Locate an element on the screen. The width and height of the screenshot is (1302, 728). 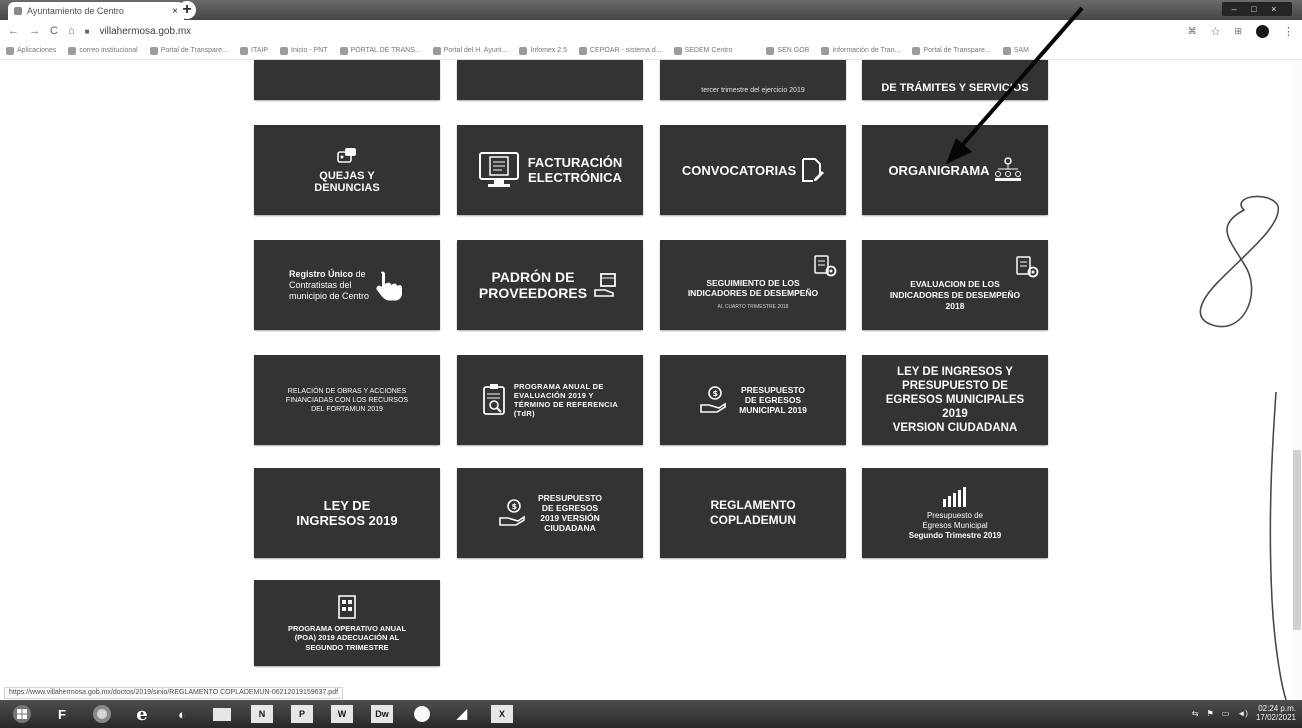
start-button is located at coordinates (22, 714).